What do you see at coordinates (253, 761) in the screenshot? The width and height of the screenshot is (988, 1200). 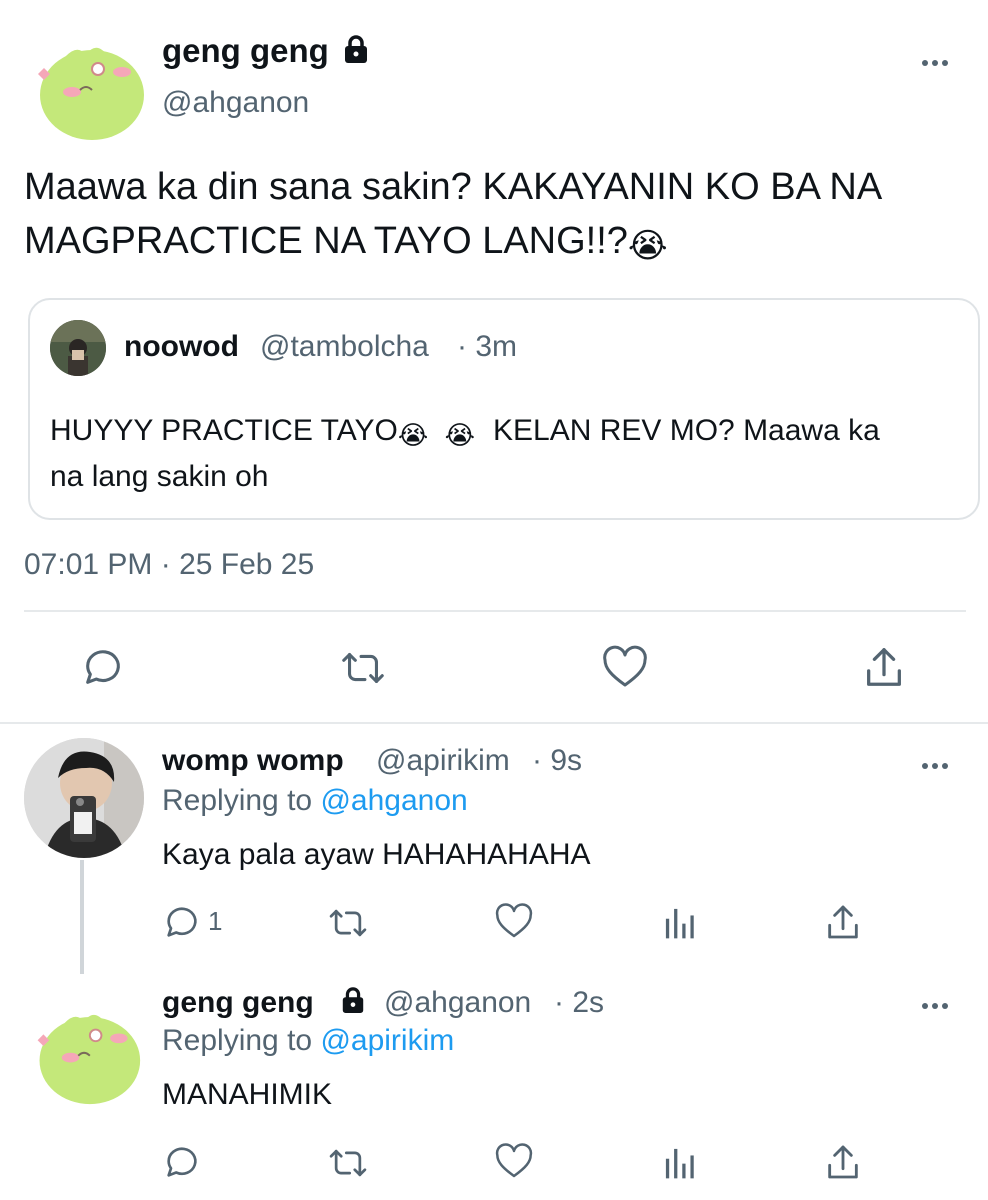 I see `display-name: womp womp` at bounding box center [253, 761].